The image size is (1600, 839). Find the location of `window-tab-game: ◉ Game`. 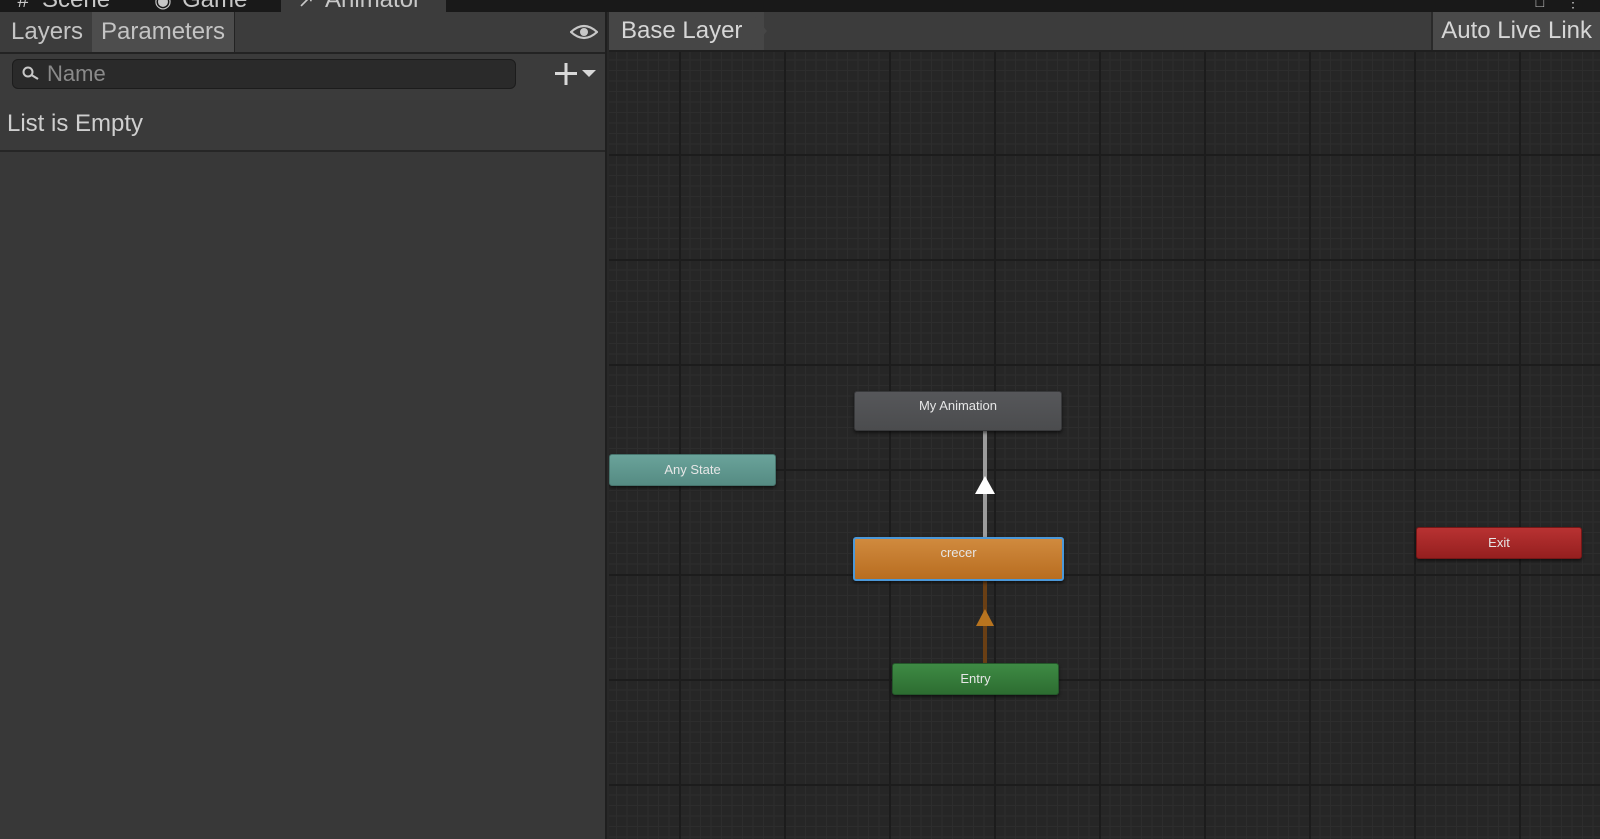

window-tab-game: ◉ Game is located at coordinates (199, 6).